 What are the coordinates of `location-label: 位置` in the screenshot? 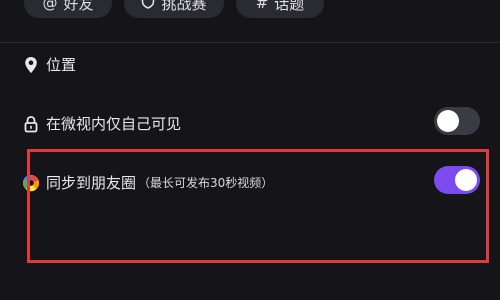 It's located at (61, 65).